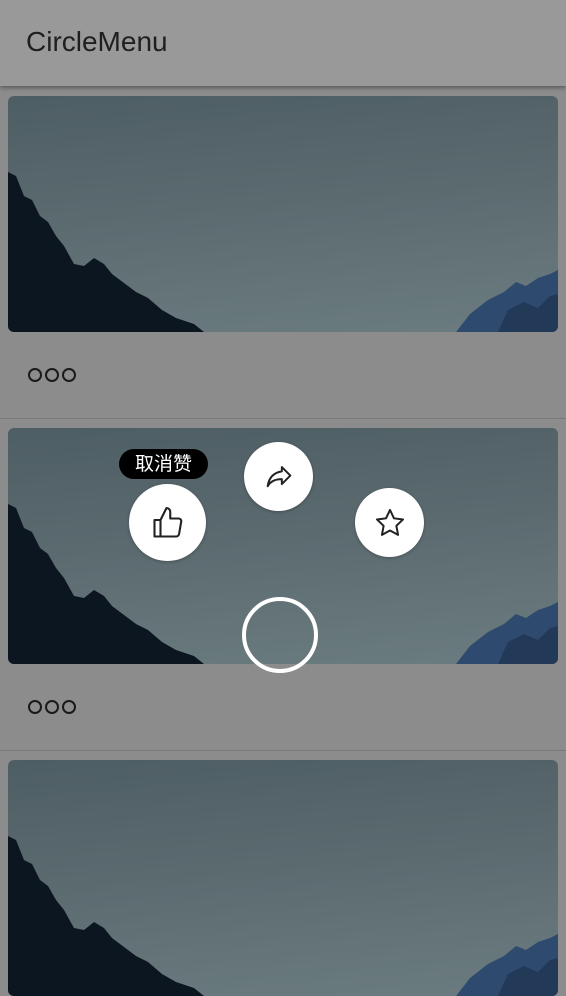 The image size is (566, 996). I want to click on tooltip-unlike: 取消赞, so click(164, 464).